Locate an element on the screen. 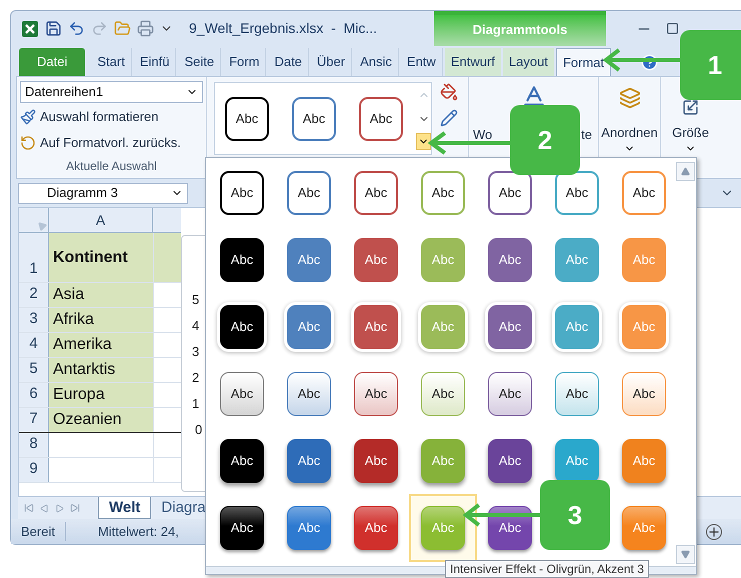  axis-label: 3 is located at coordinates (196, 352).